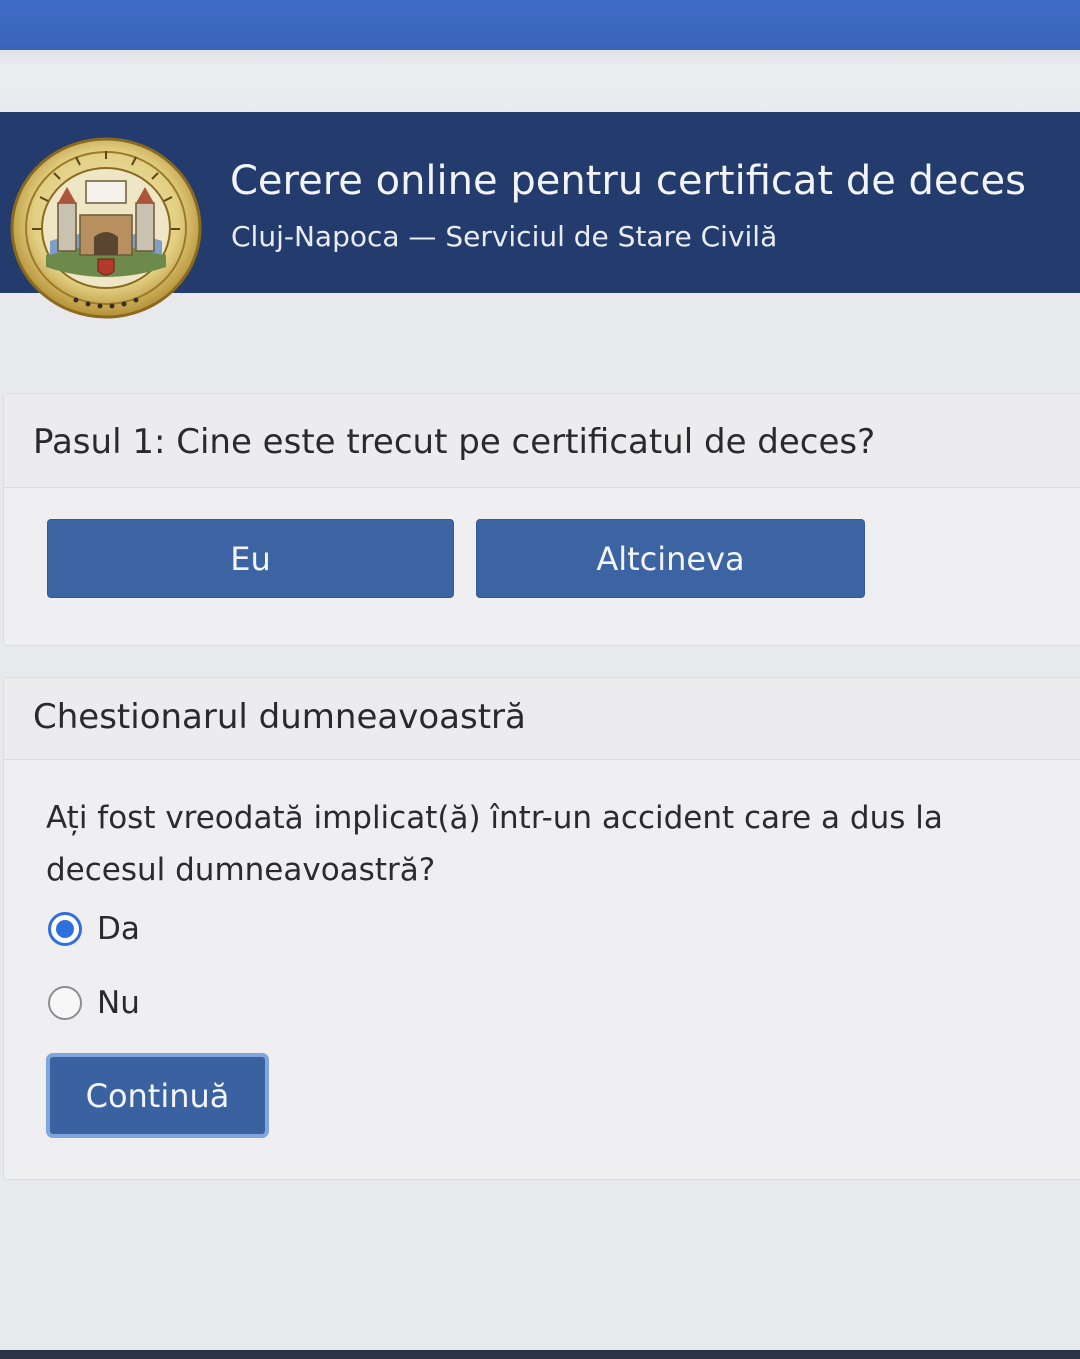 Image resolution: width=1080 pixels, height=1359 pixels. Describe the element at coordinates (65, 929) in the screenshot. I see `radio-da` at that location.